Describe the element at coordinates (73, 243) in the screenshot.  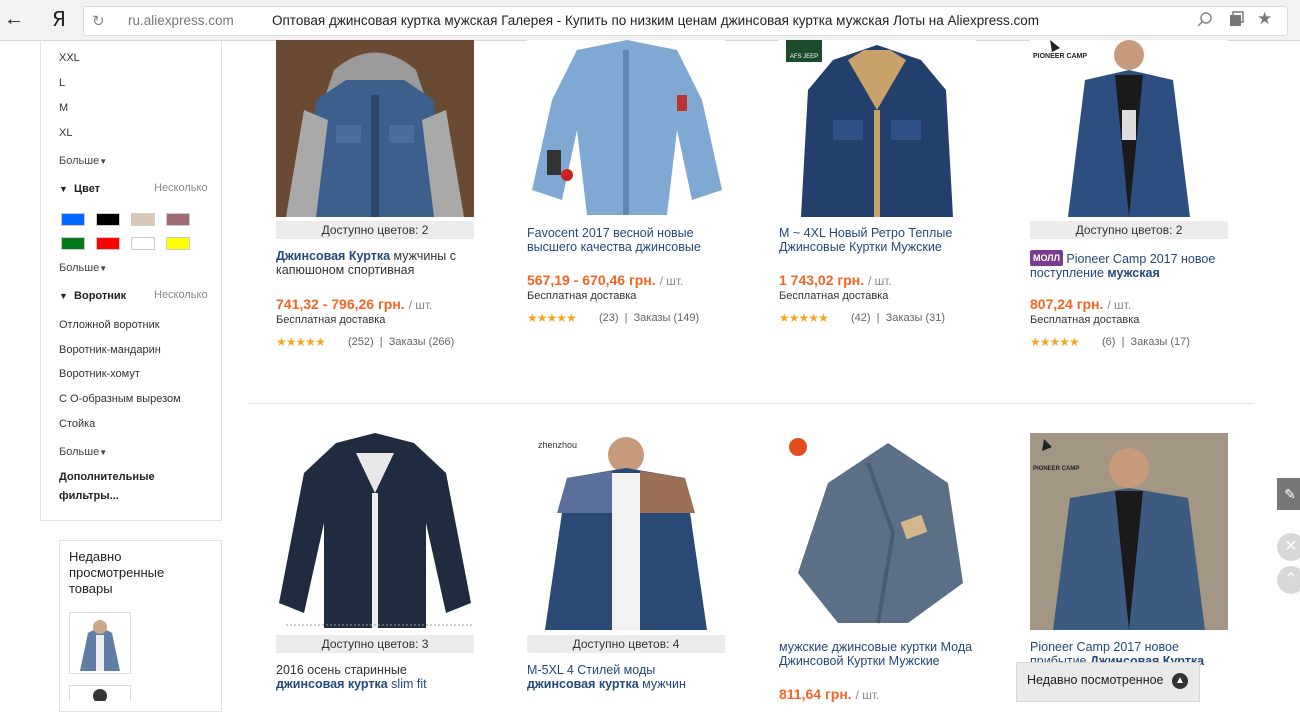
I see `color-swatch-green` at that location.